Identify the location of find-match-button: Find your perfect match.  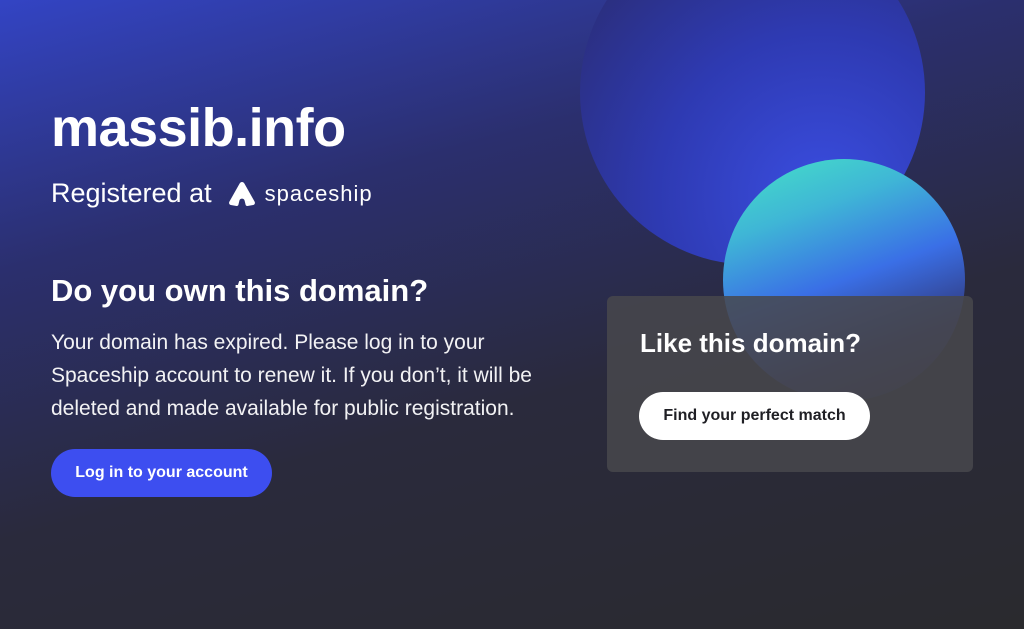
(754, 416).